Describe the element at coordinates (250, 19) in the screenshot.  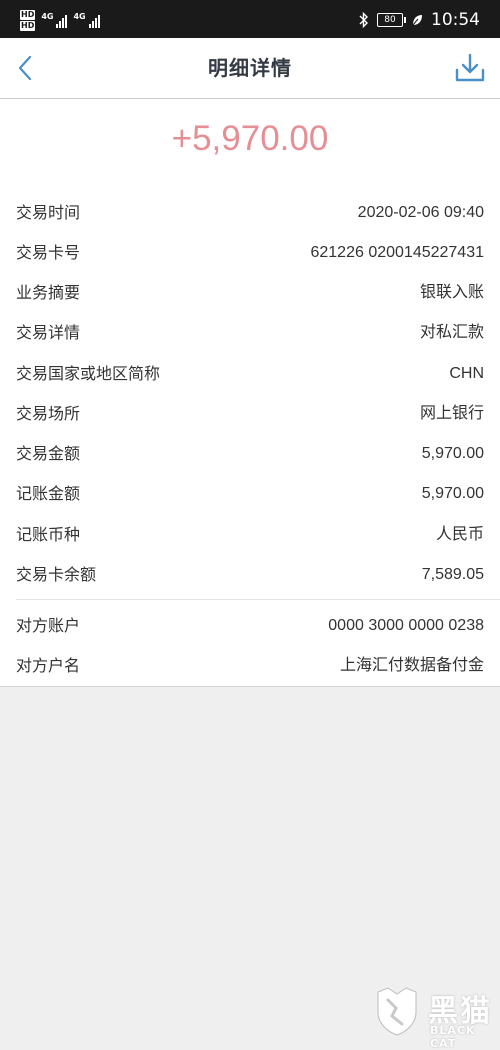
I see `status-bar: HD HD 4G 4G 80 10:54` at that location.